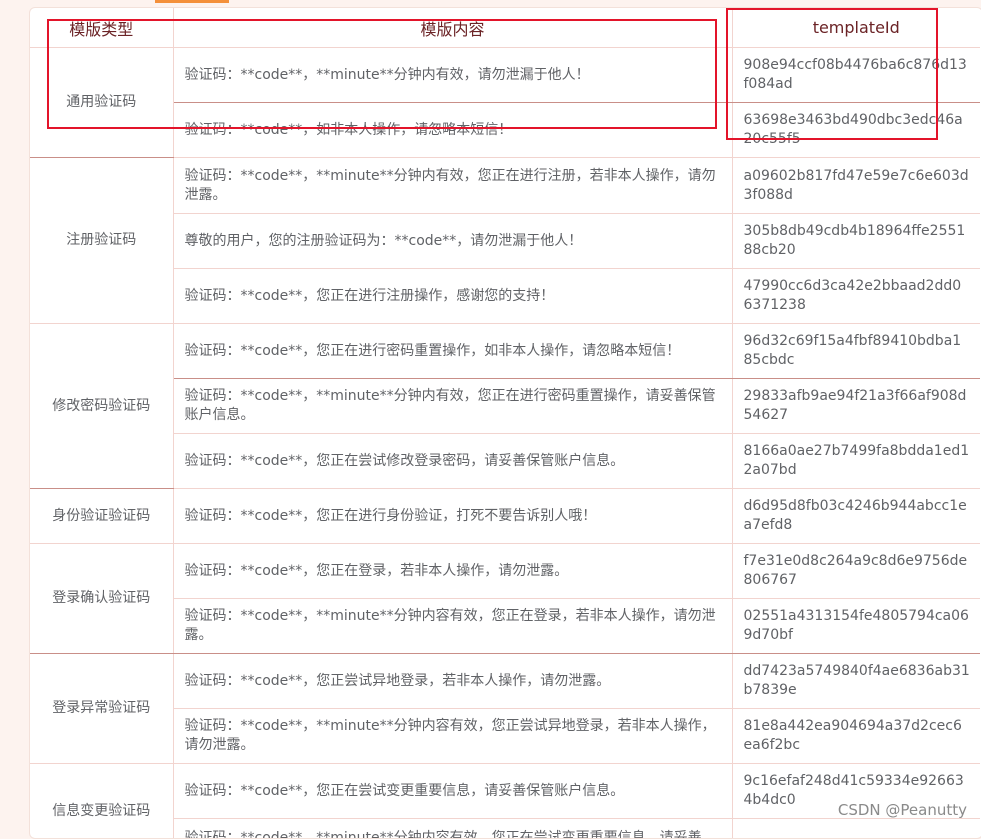 Image resolution: width=981 pixels, height=839 pixels. What do you see at coordinates (452, 241) in the screenshot?
I see `template-content-cell: 尊敬的用户，您的注册验证码为：**code**，请勿泄漏于他人！` at bounding box center [452, 241].